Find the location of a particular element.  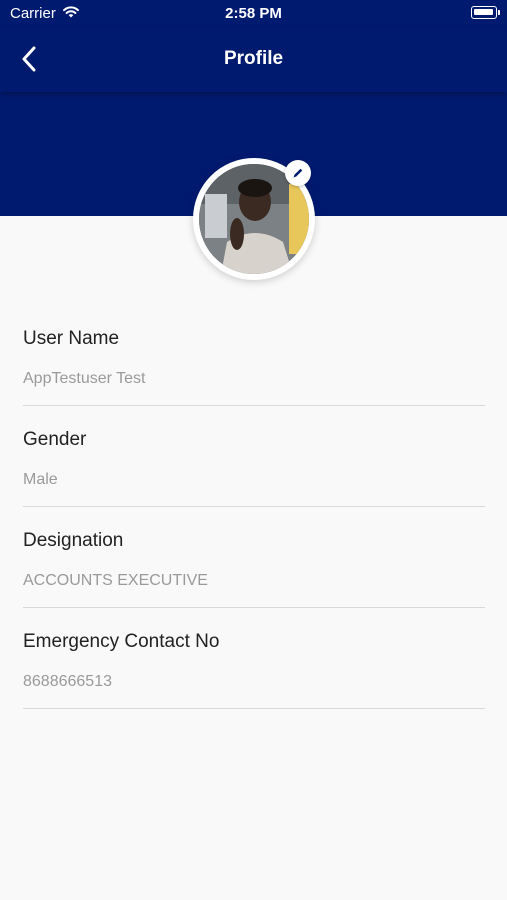

pencil-icon is located at coordinates (298, 173).